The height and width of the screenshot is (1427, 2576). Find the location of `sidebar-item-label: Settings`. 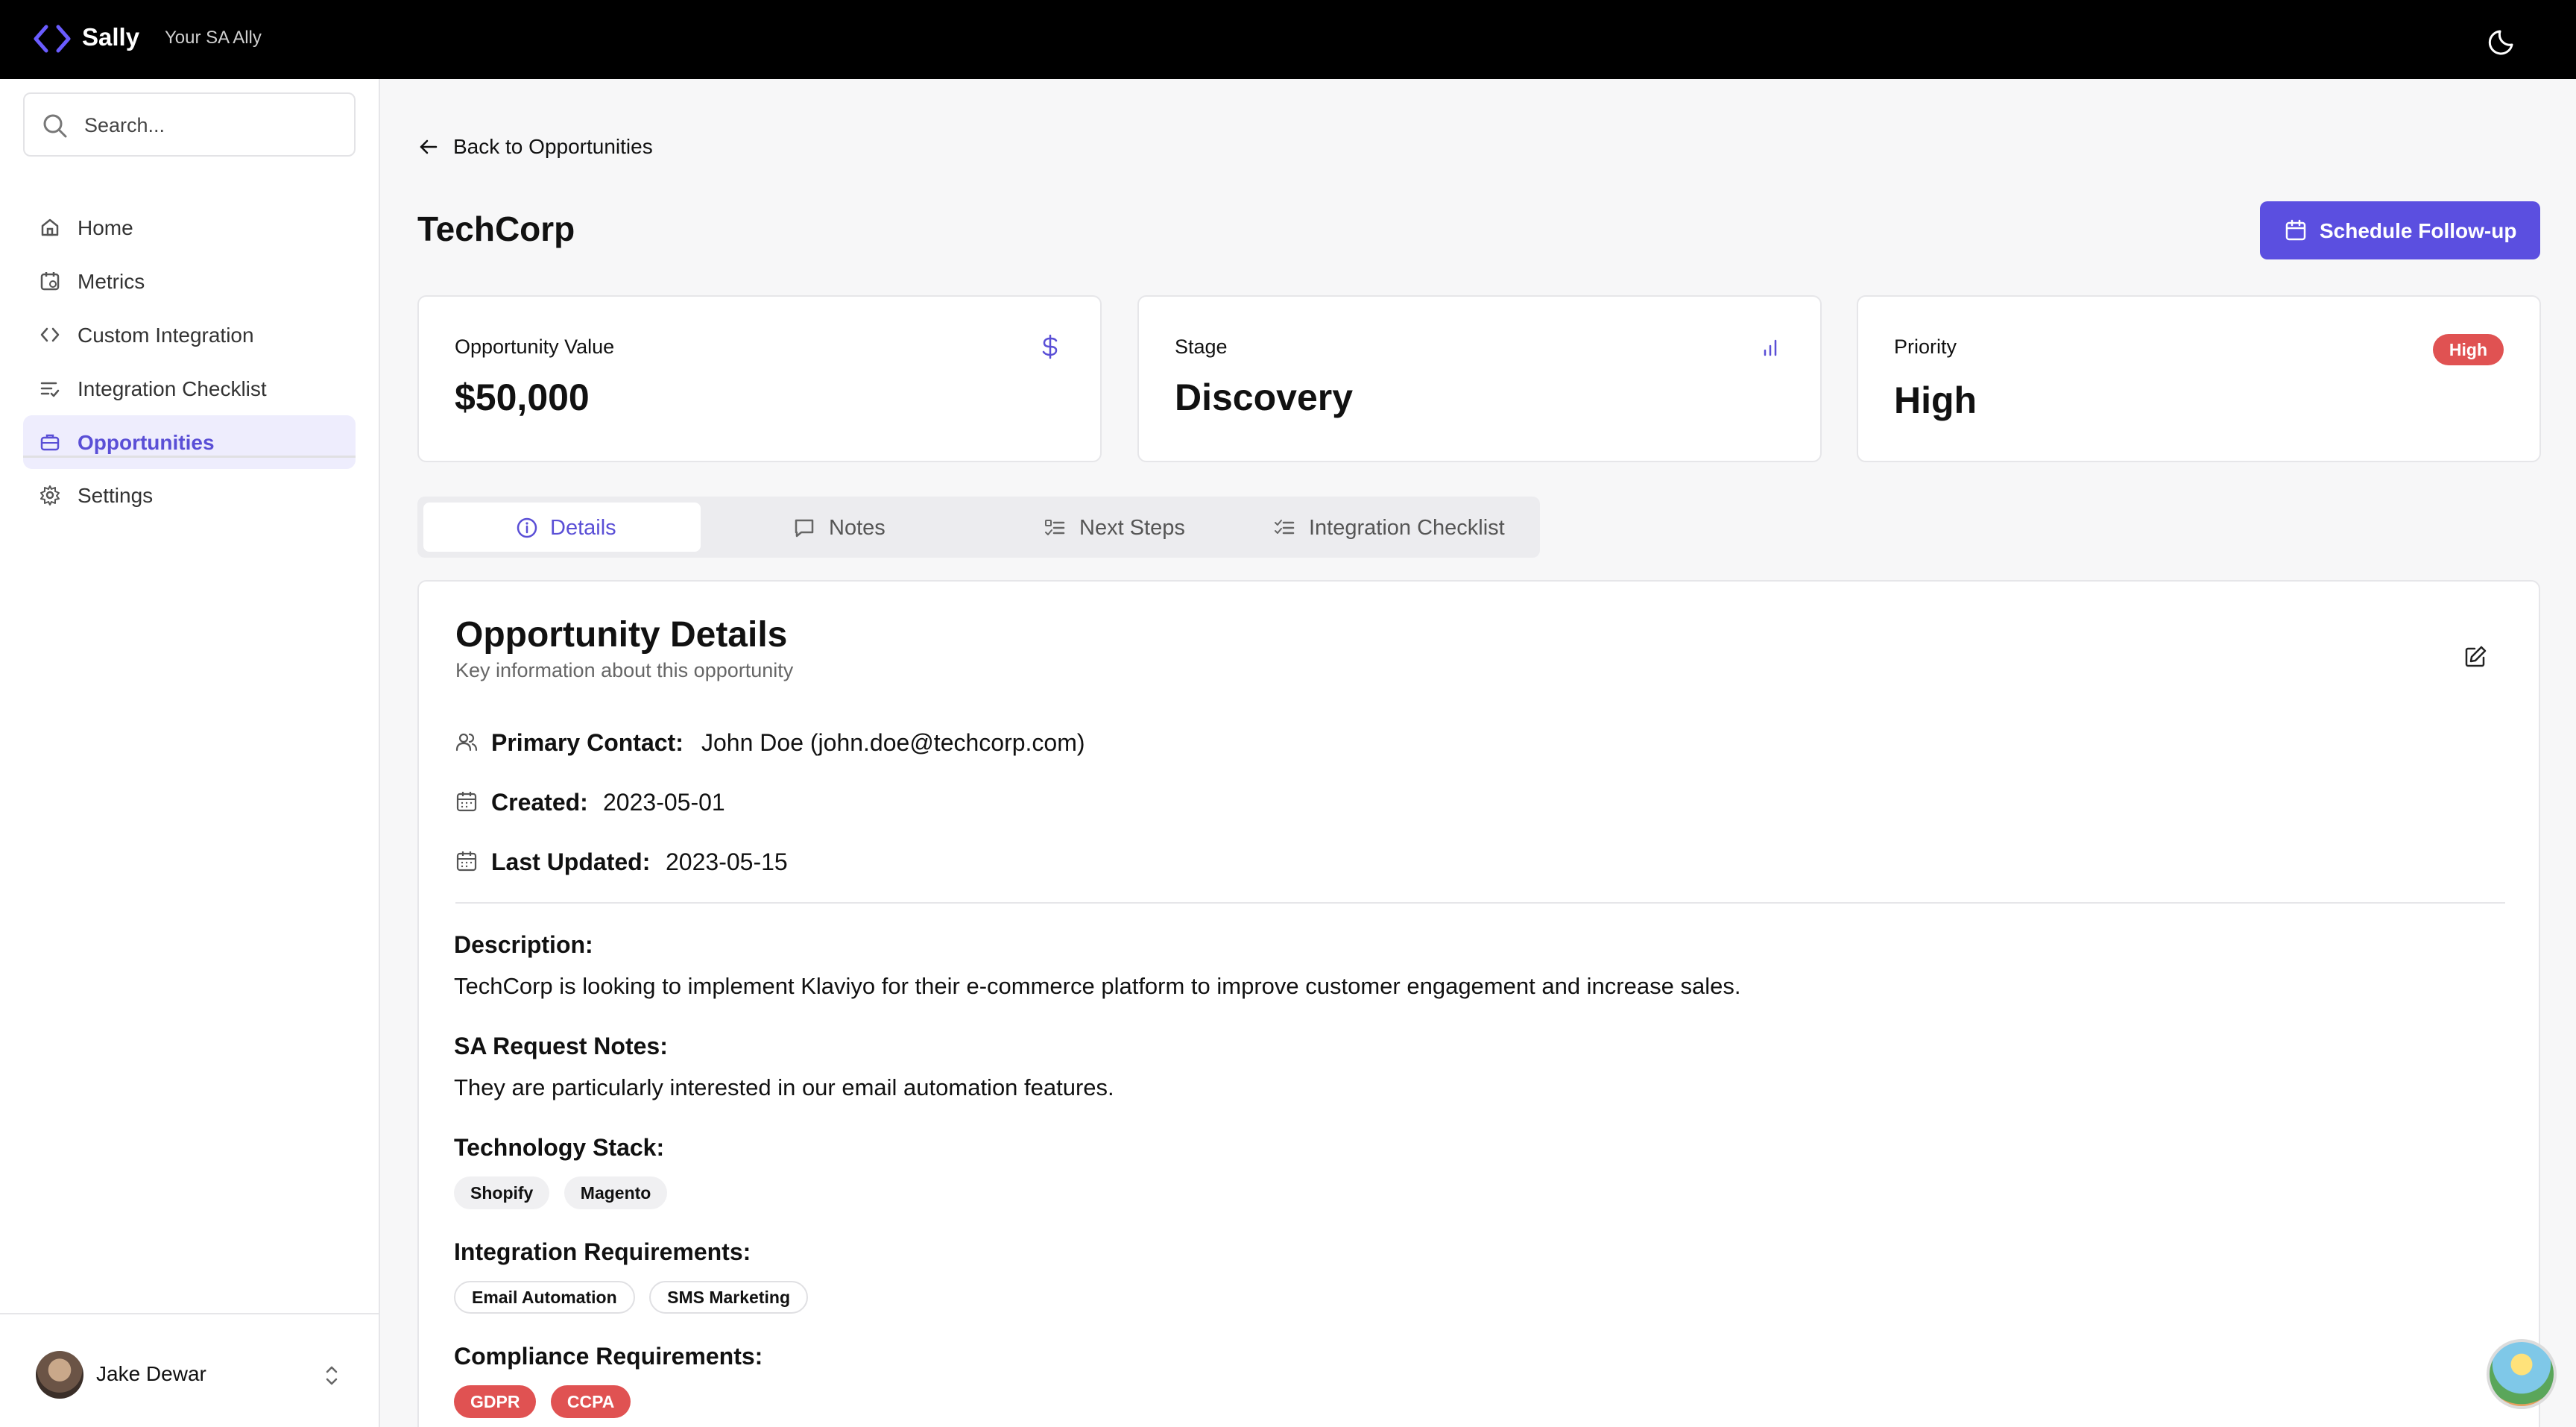

sidebar-item-label: Settings is located at coordinates (116, 496).